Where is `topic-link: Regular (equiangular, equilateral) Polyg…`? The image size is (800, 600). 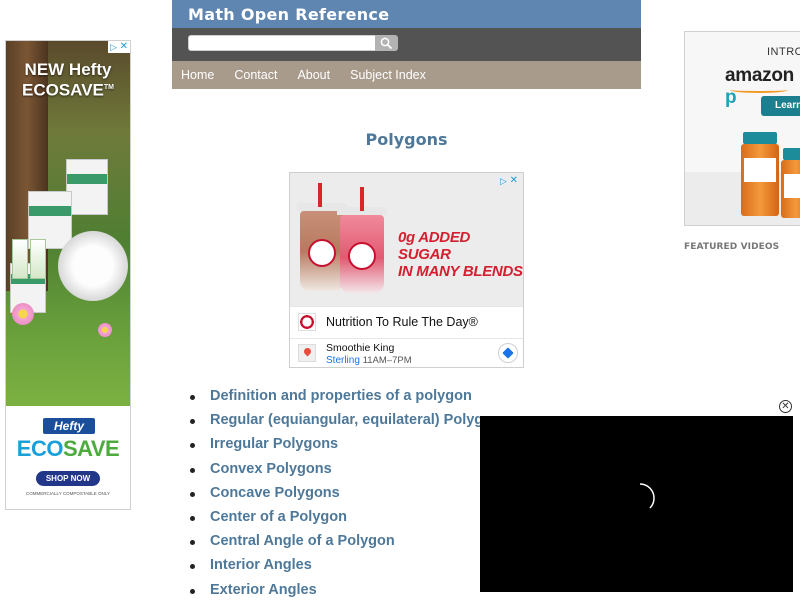
topic-link: Regular (equiangular, equilateral) Polyg… is located at coordinates (359, 420).